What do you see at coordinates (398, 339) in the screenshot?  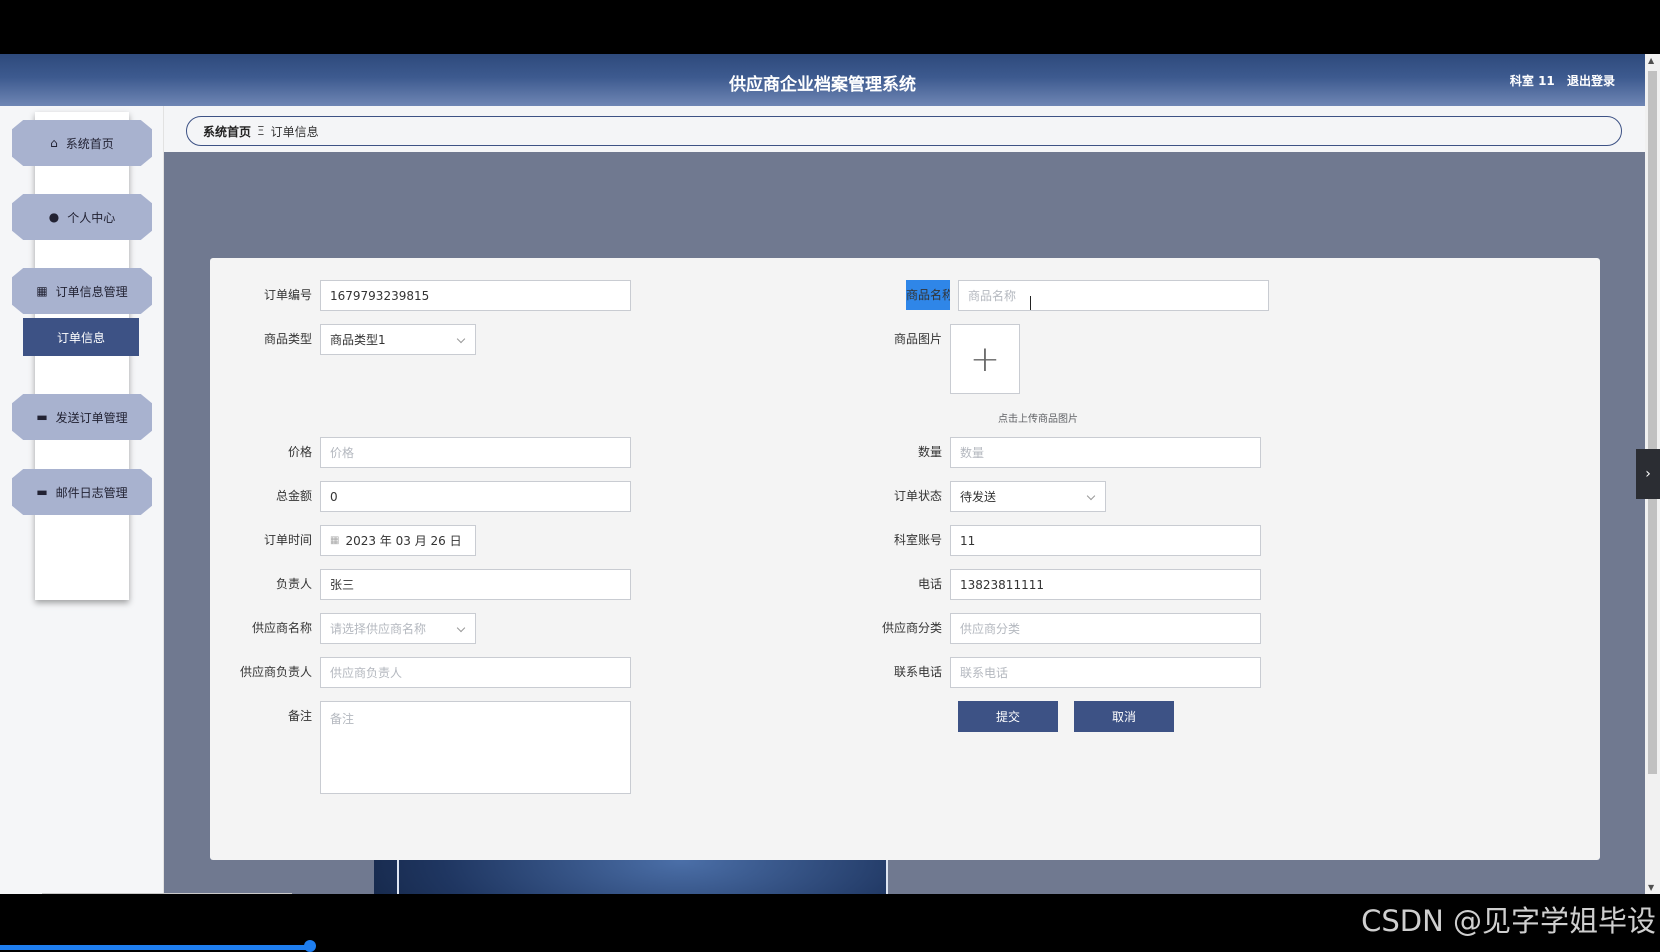 I see `product-type-select: 商品类型1` at bounding box center [398, 339].